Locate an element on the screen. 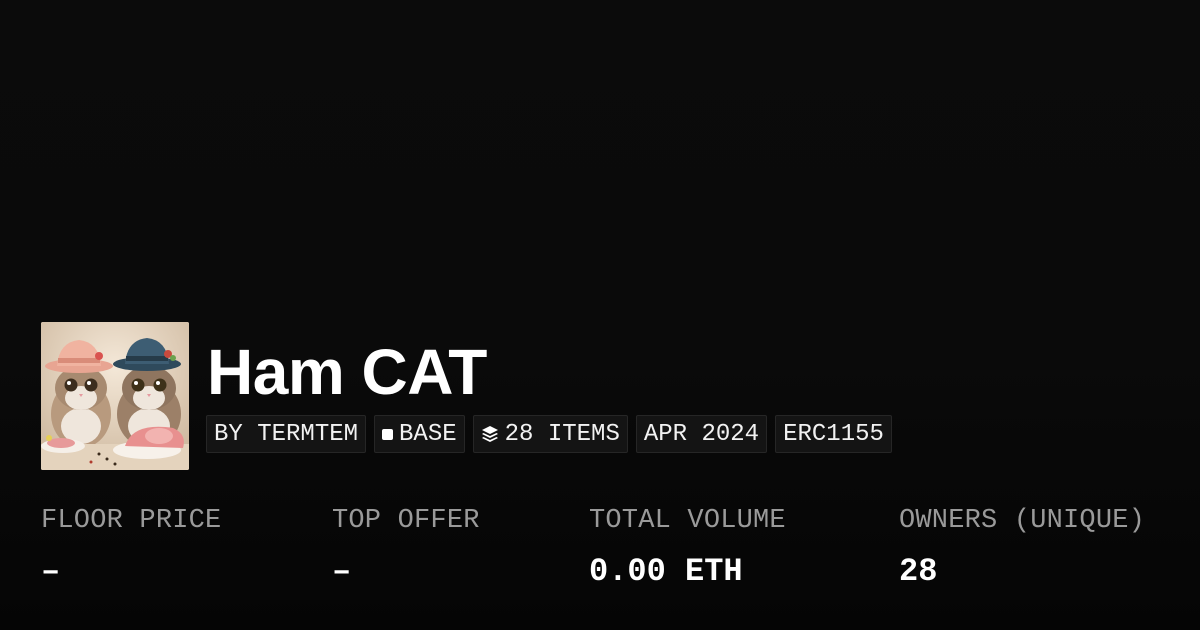  floor-price-label: FLOOR PRICE is located at coordinates (131, 521).